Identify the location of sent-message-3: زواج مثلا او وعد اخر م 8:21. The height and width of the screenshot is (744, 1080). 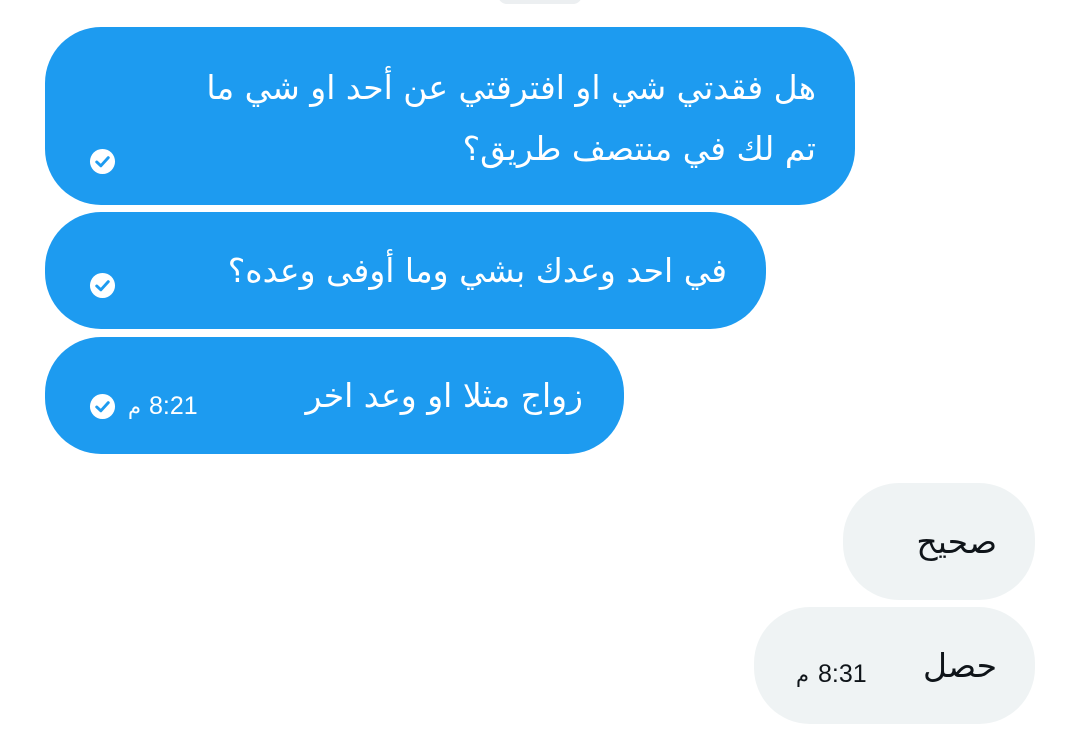
(334, 395).